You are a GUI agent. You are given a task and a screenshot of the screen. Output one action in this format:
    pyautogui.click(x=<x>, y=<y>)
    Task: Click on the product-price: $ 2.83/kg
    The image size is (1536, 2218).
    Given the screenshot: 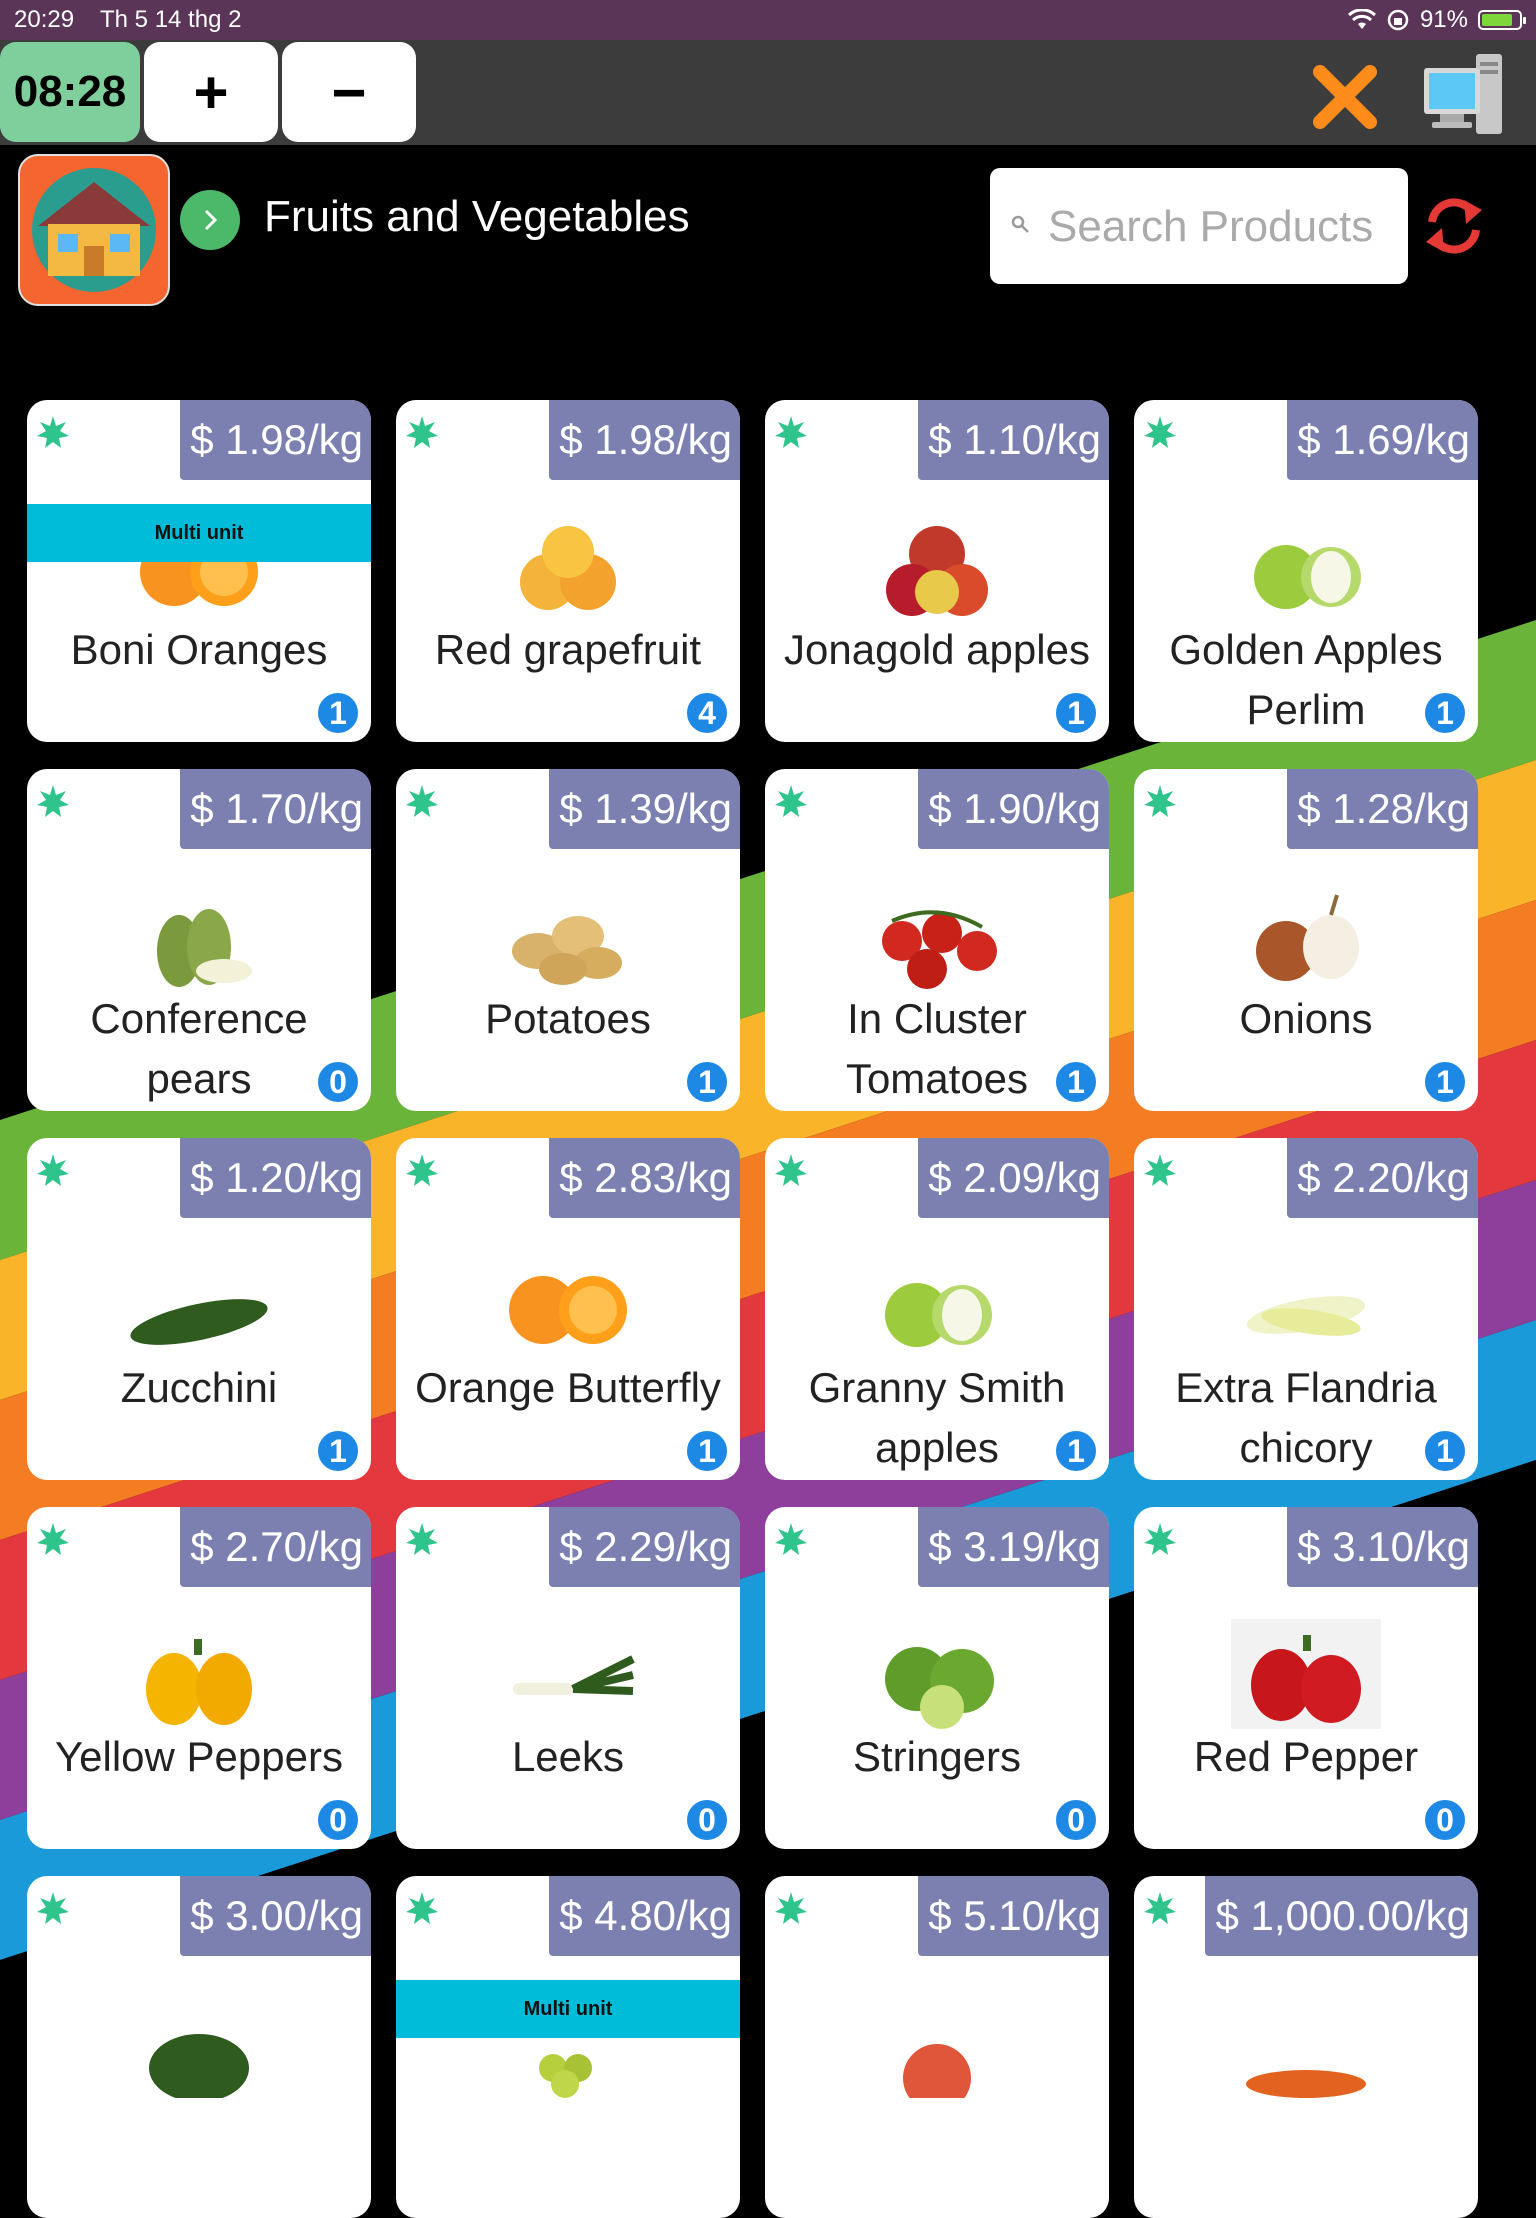 What is the action you would take?
    pyautogui.click(x=644, y=1178)
    